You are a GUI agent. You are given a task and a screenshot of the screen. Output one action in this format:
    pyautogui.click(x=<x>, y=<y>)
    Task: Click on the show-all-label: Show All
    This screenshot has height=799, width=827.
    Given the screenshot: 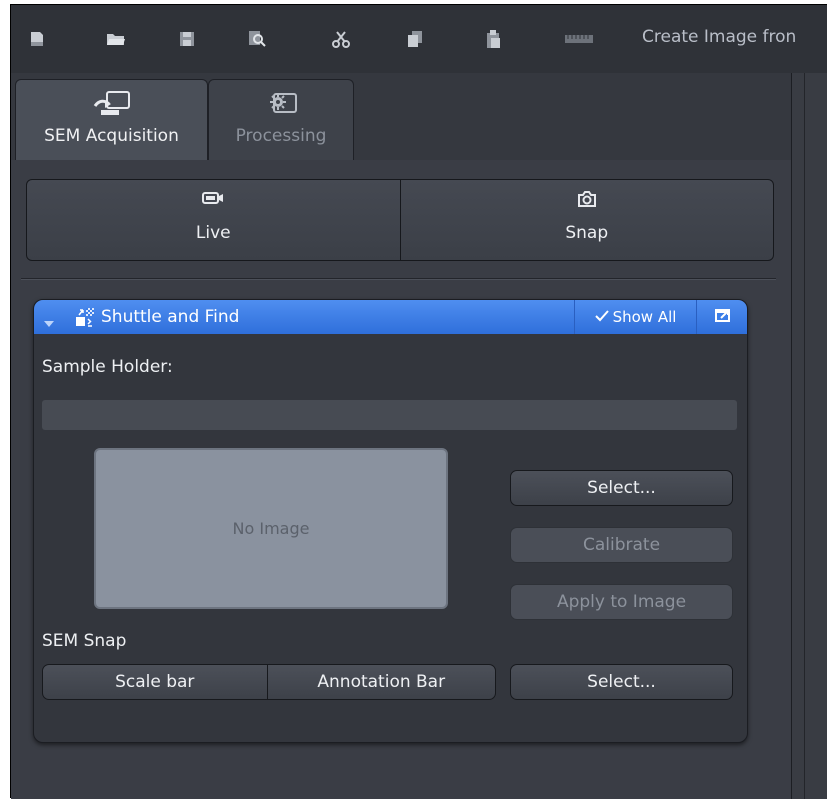 What is the action you would take?
    pyautogui.click(x=644, y=317)
    